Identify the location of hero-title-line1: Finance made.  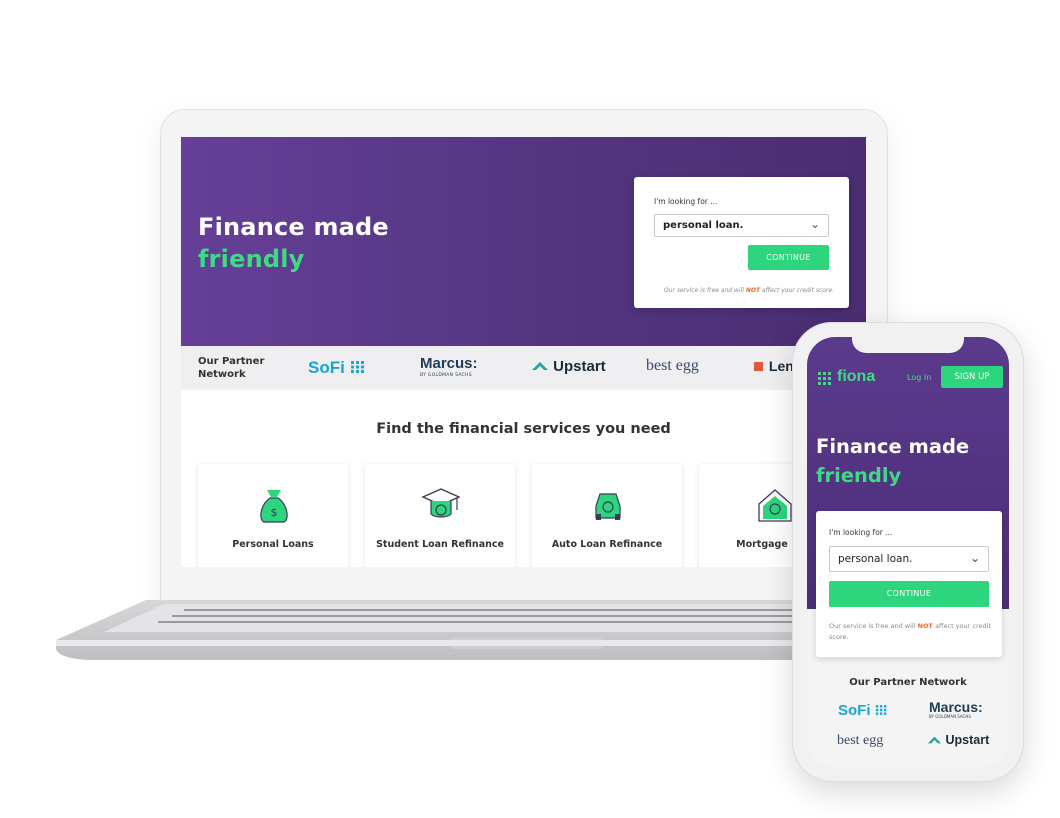
(293, 227).